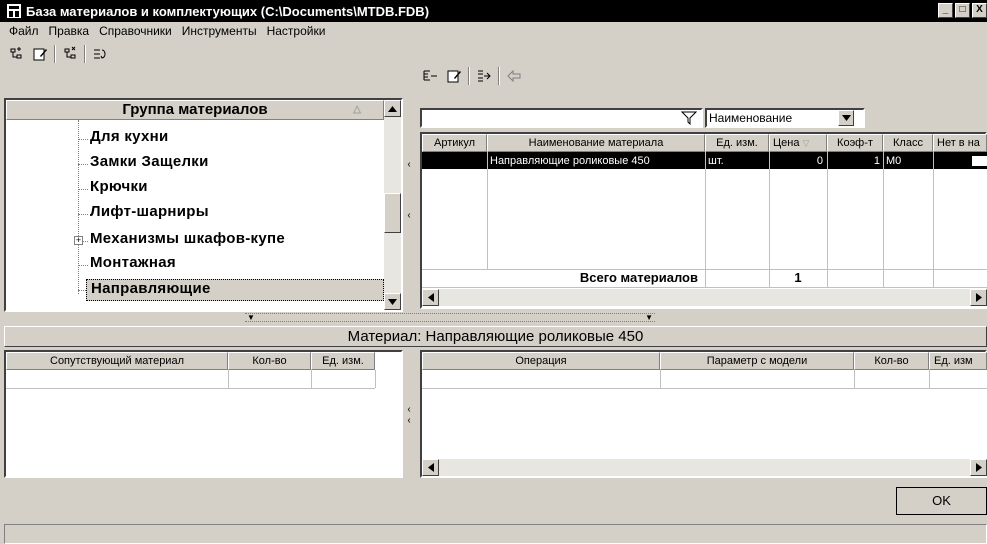  I want to click on maximize-button: □, so click(962, 10).